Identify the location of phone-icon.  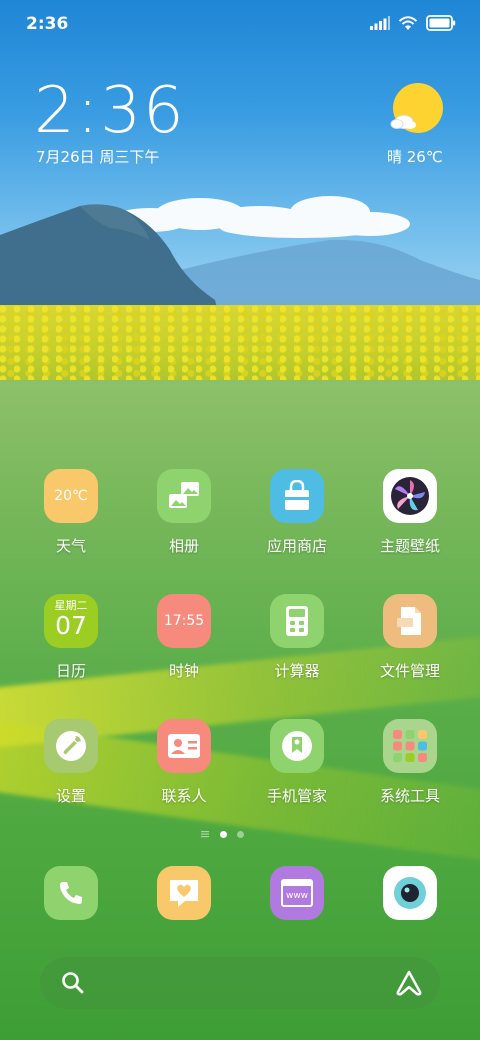
(71, 893).